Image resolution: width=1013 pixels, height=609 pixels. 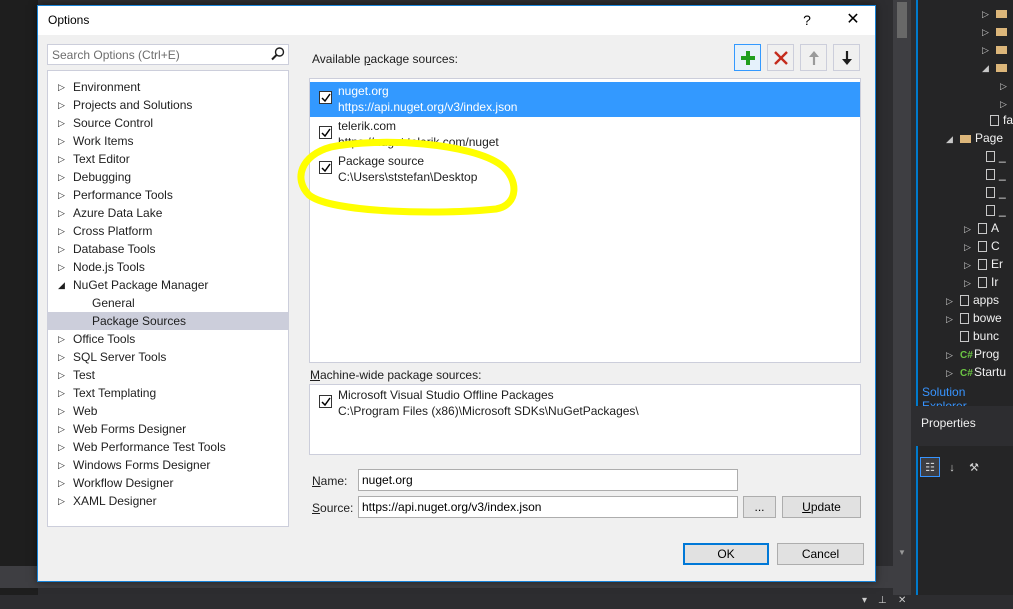 What do you see at coordinates (853, 20) in the screenshot?
I see `close-button: ✕` at bounding box center [853, 20].